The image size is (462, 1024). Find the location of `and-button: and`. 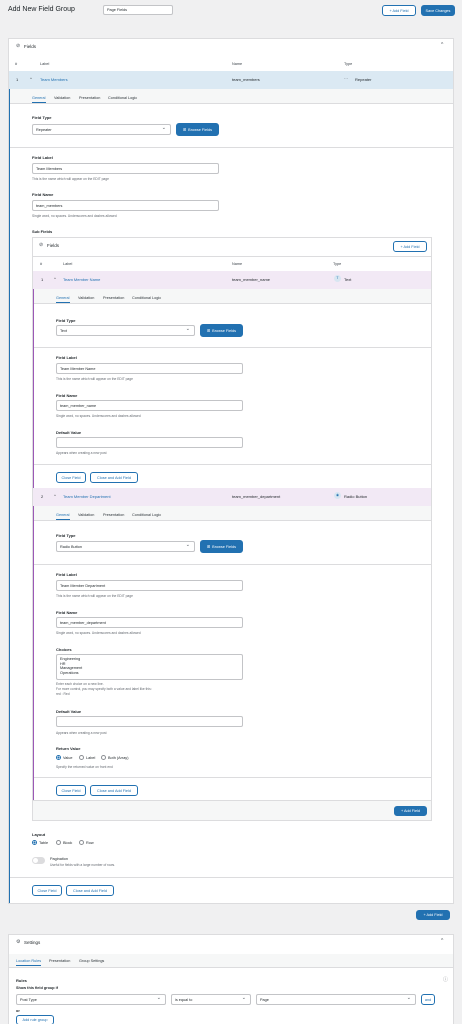

and-button: and is located at coordinates (428, 999).